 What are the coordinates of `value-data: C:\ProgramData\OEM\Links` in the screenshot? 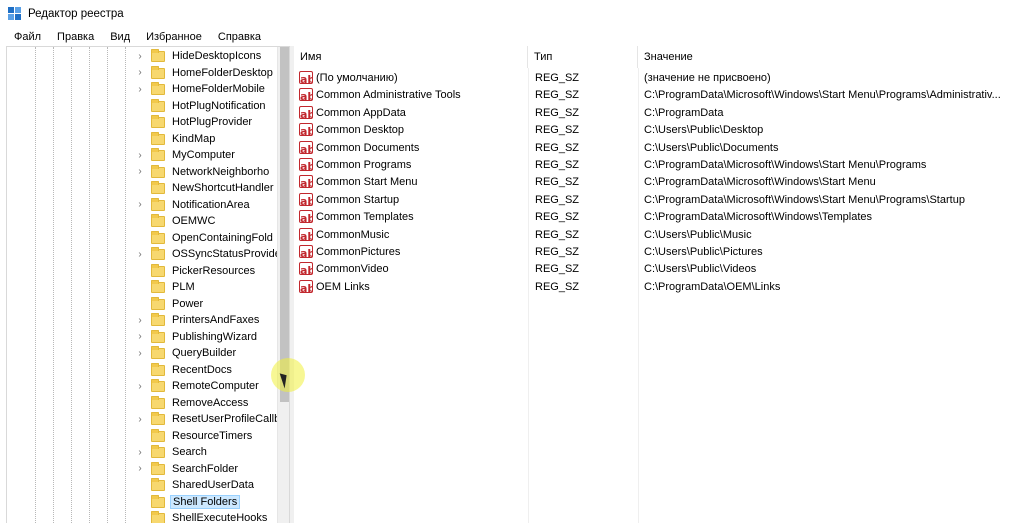 It's located at (712, 286).